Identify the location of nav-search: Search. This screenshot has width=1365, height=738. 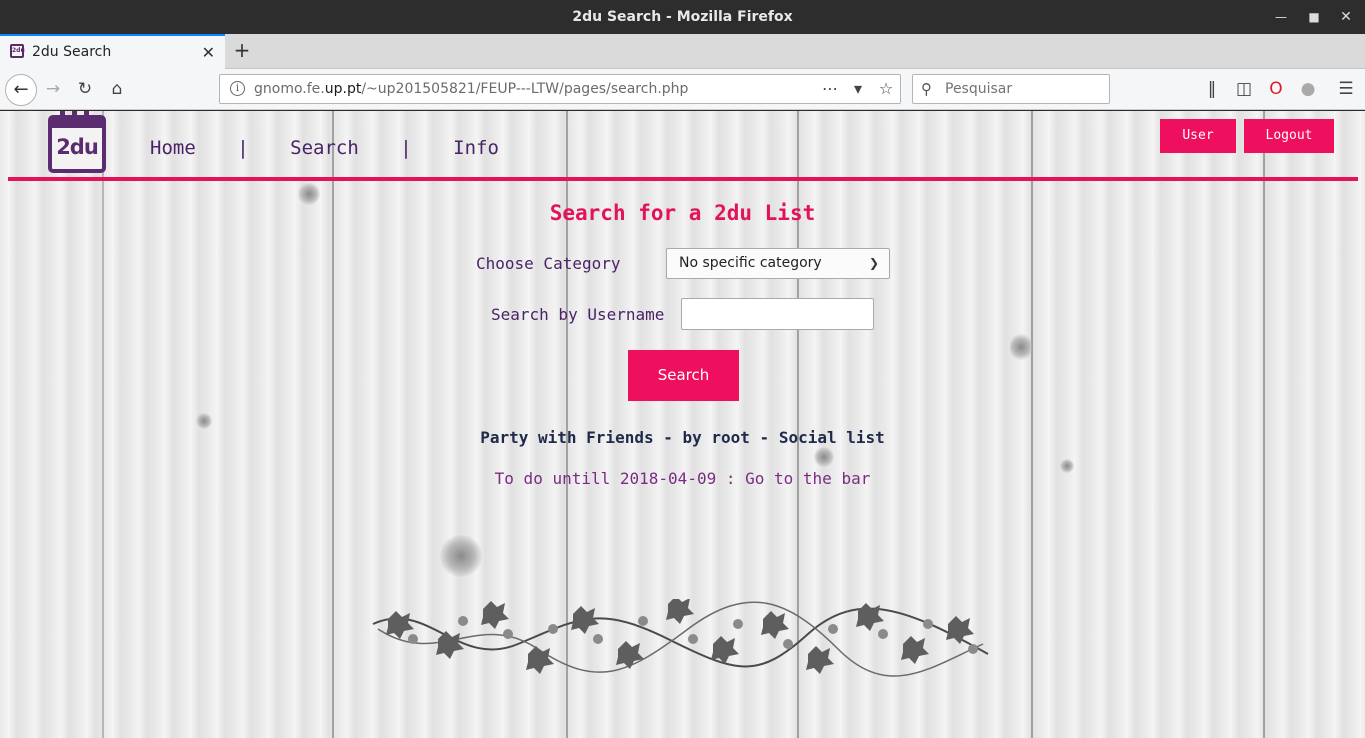
(324, 148).